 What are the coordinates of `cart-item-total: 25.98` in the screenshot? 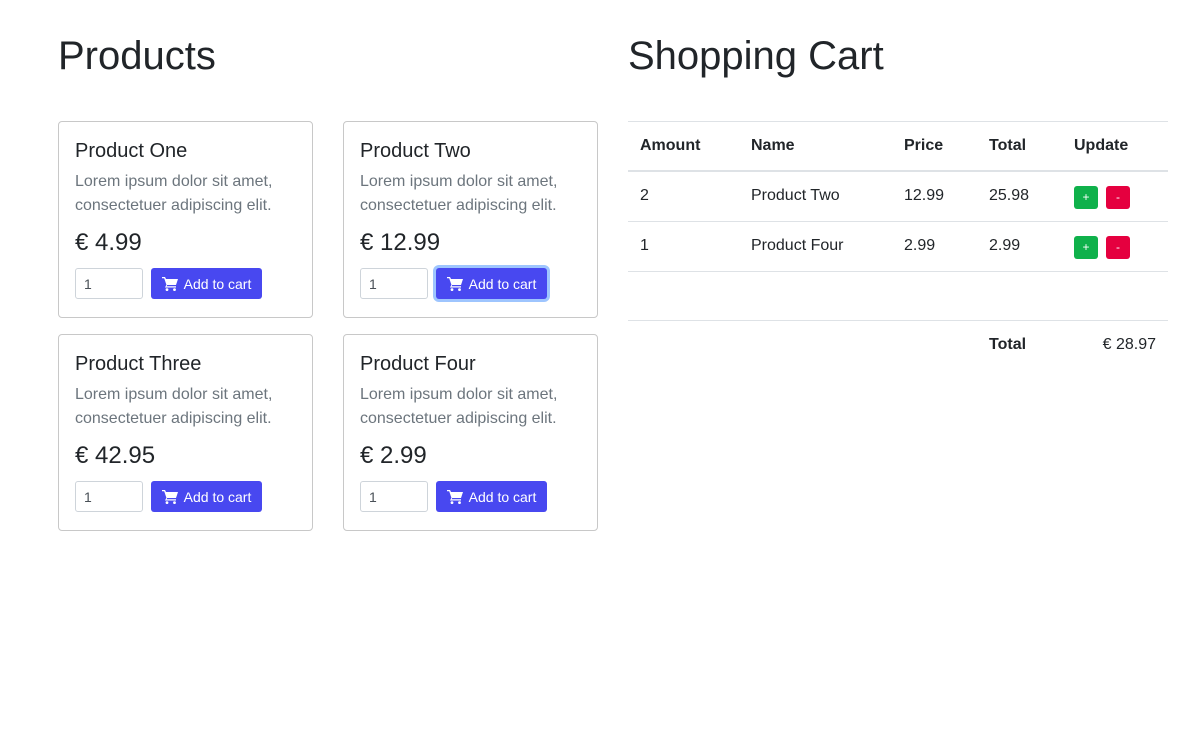 It's located at (1009, 195).